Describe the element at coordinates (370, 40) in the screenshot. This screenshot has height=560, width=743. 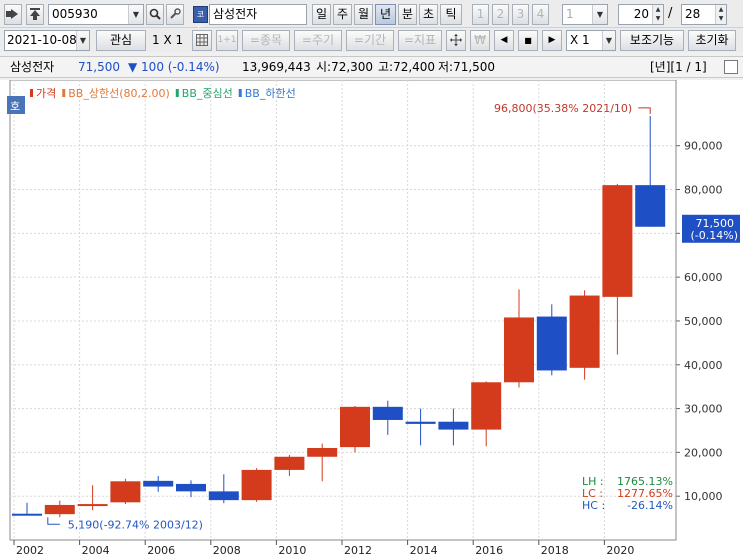
I see `range-button: =기간` at that location.